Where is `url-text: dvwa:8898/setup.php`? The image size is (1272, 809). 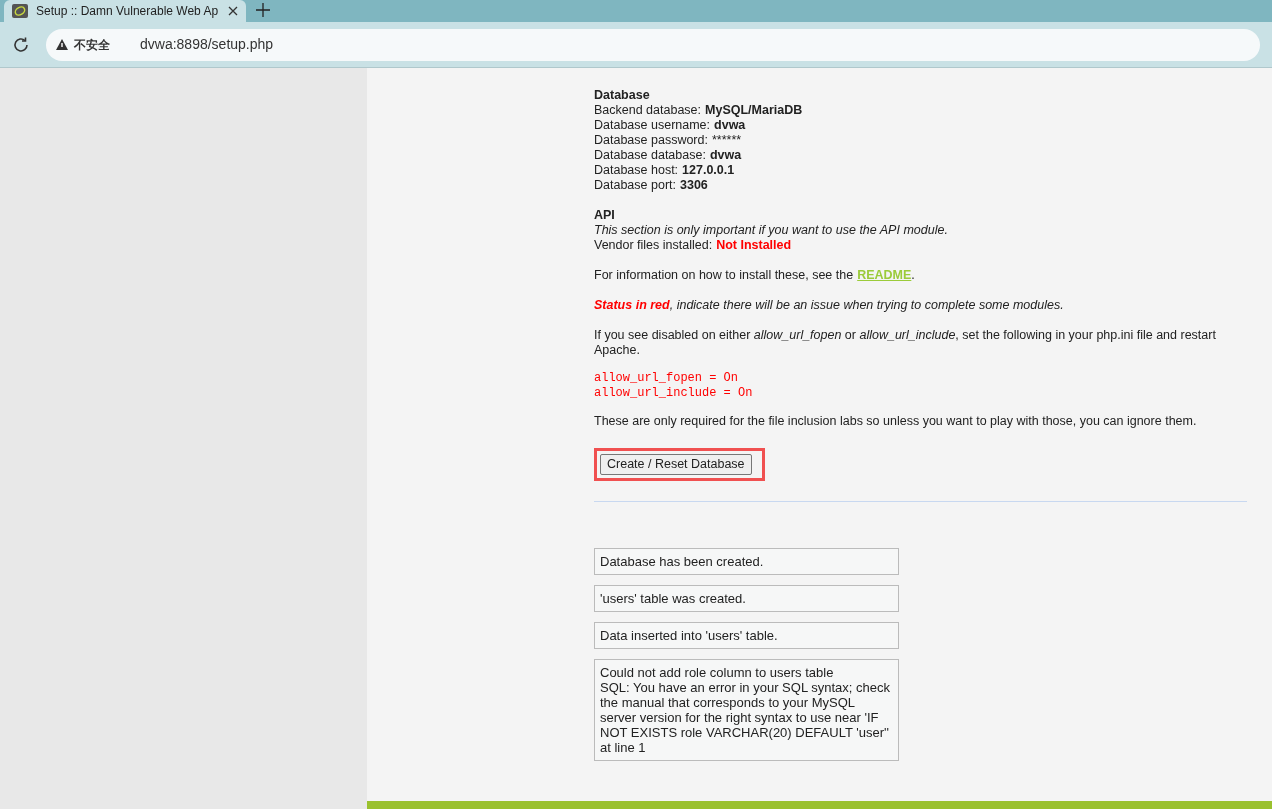 url-text: dvwa:8898/setup.php is located at coordinates (207, 44).